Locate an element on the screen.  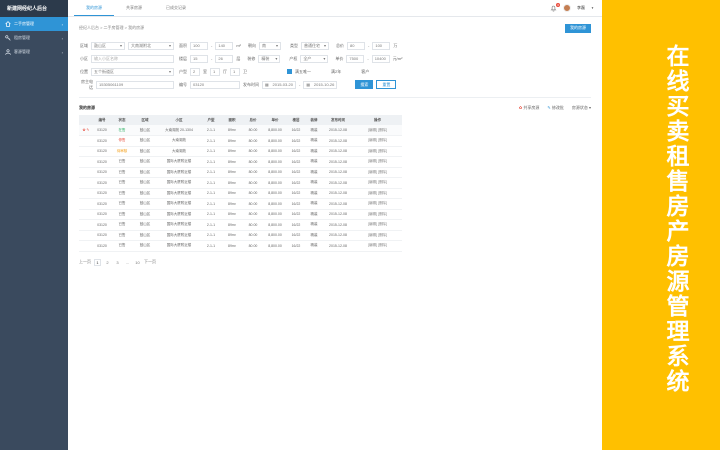
floor-min-input: 15 is located at coordinates (199, 58).